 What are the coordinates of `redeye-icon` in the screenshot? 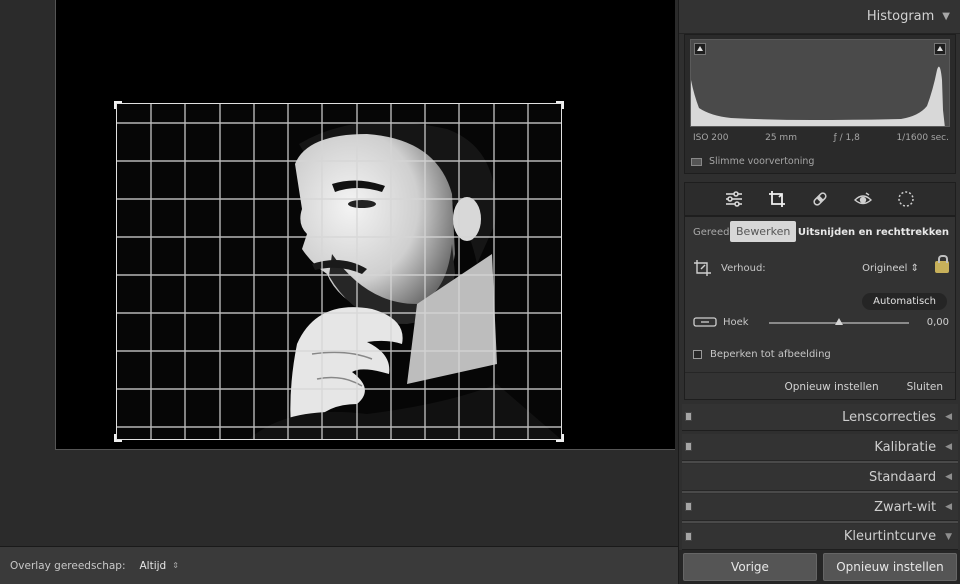 It's located at (863, 199).